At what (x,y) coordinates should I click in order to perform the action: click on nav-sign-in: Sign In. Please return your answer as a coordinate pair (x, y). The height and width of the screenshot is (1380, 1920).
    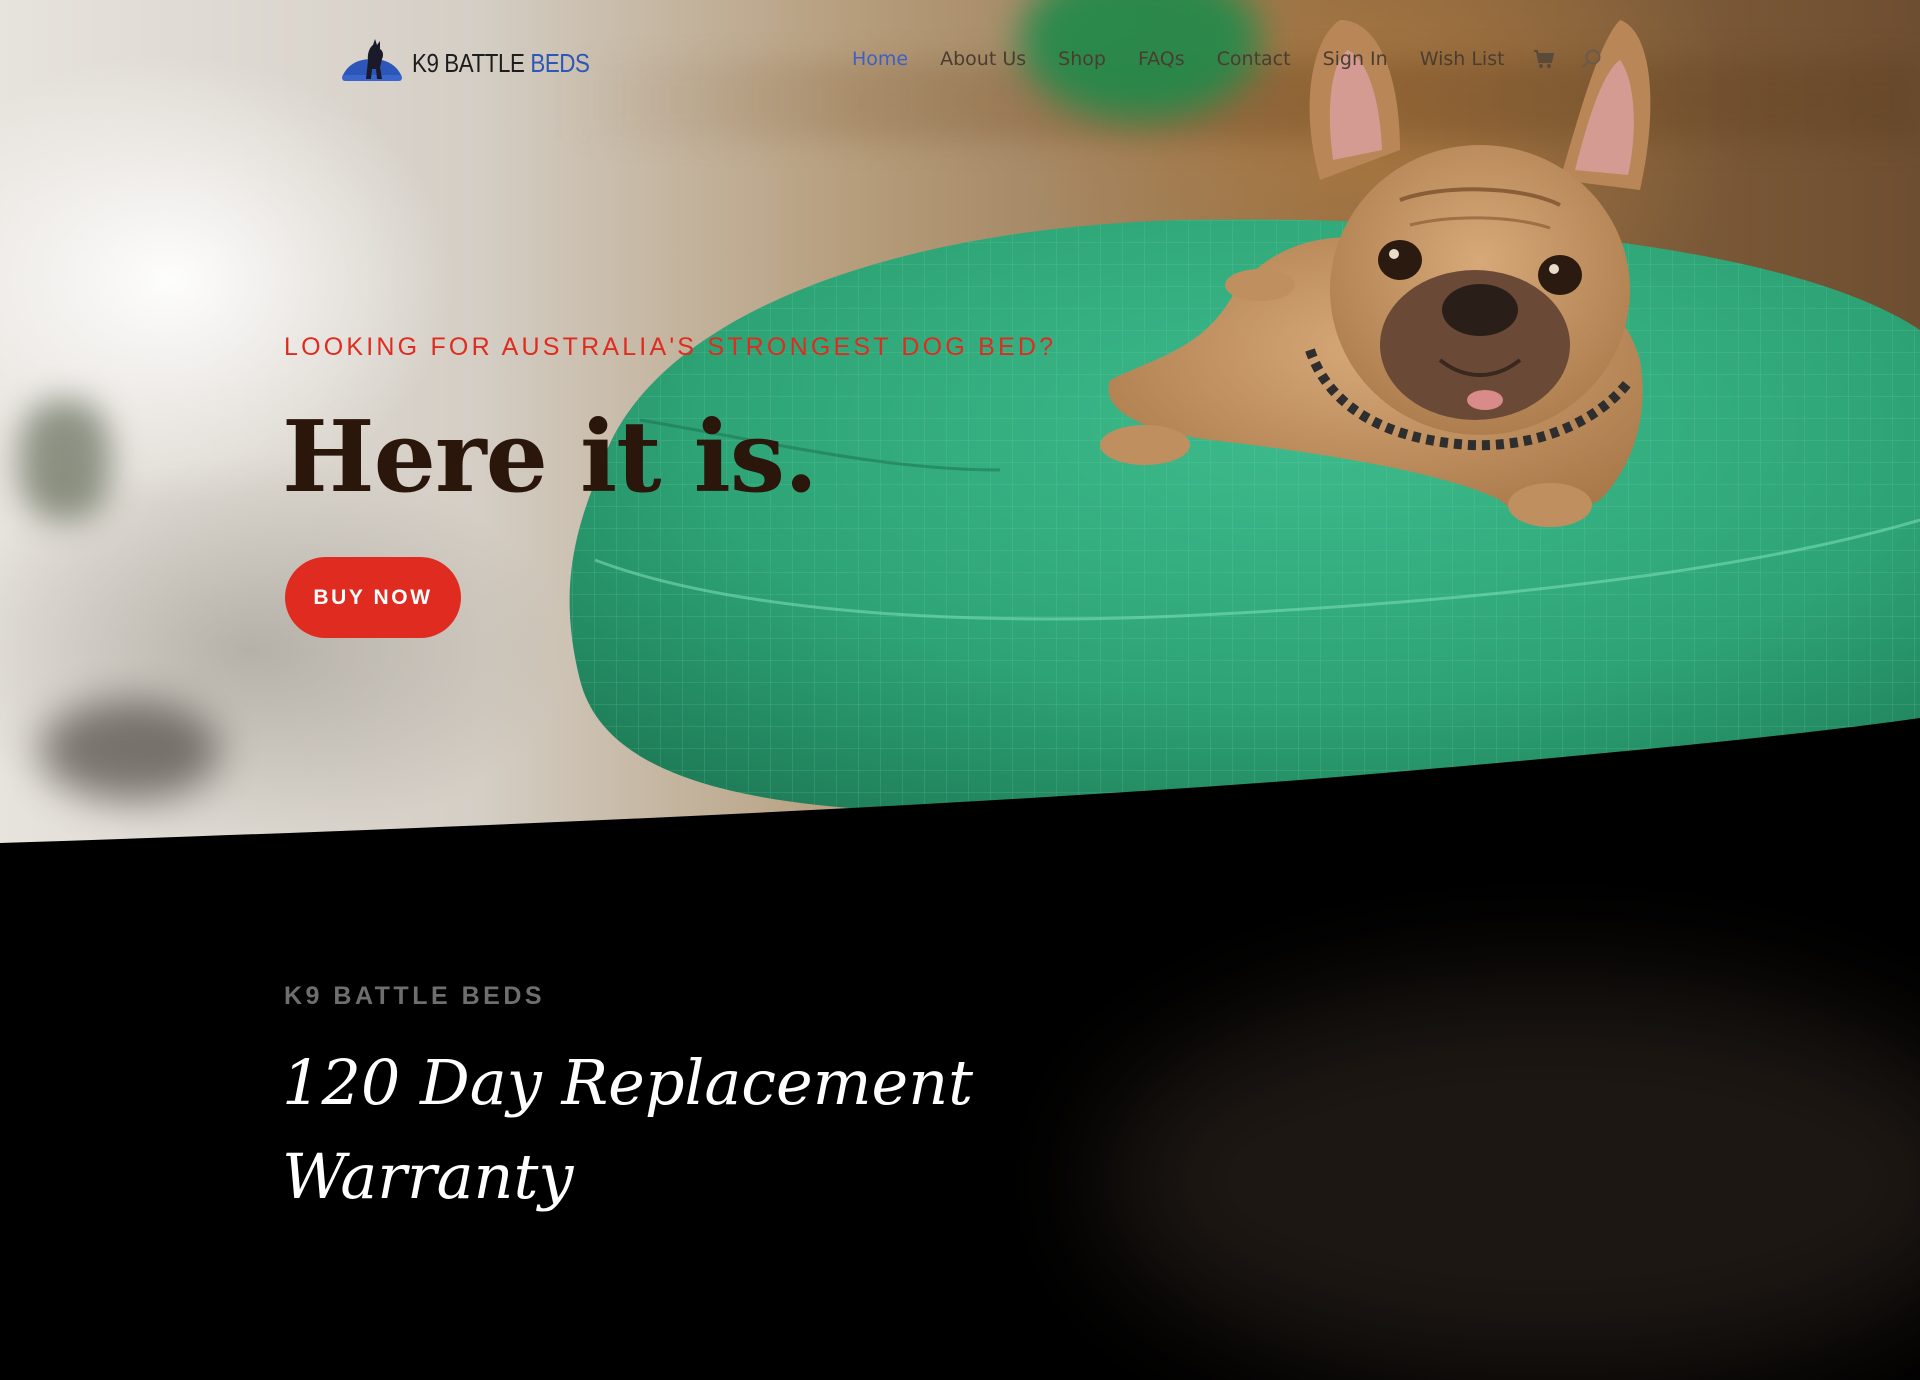
    Looking at the image, I should click on (1355, 59).